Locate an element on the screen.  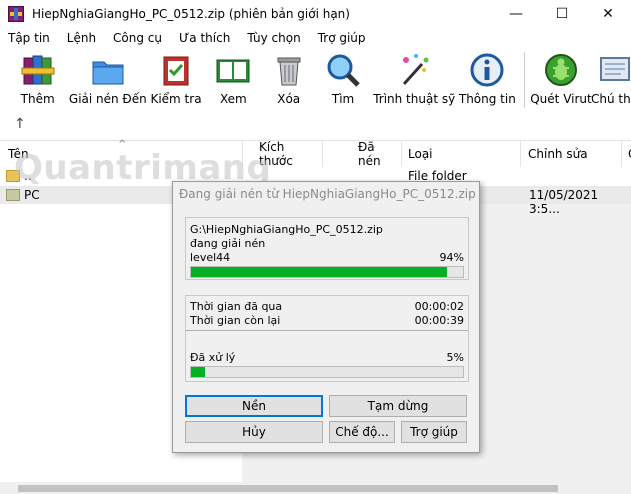
menu-commands: Lệnh is located at coordinates (82, 38).